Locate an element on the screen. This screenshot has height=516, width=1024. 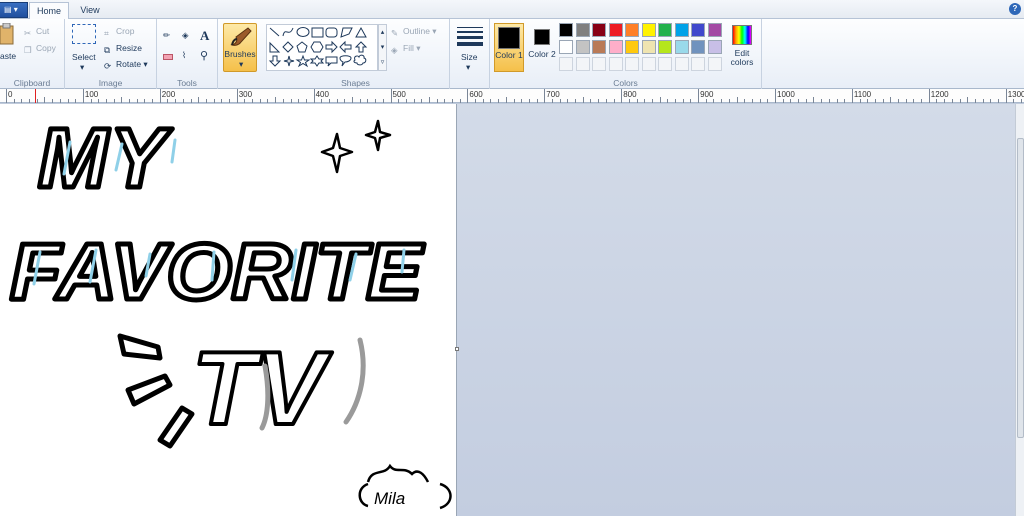
help-icon: ? is located at coordinates (1015, 9).